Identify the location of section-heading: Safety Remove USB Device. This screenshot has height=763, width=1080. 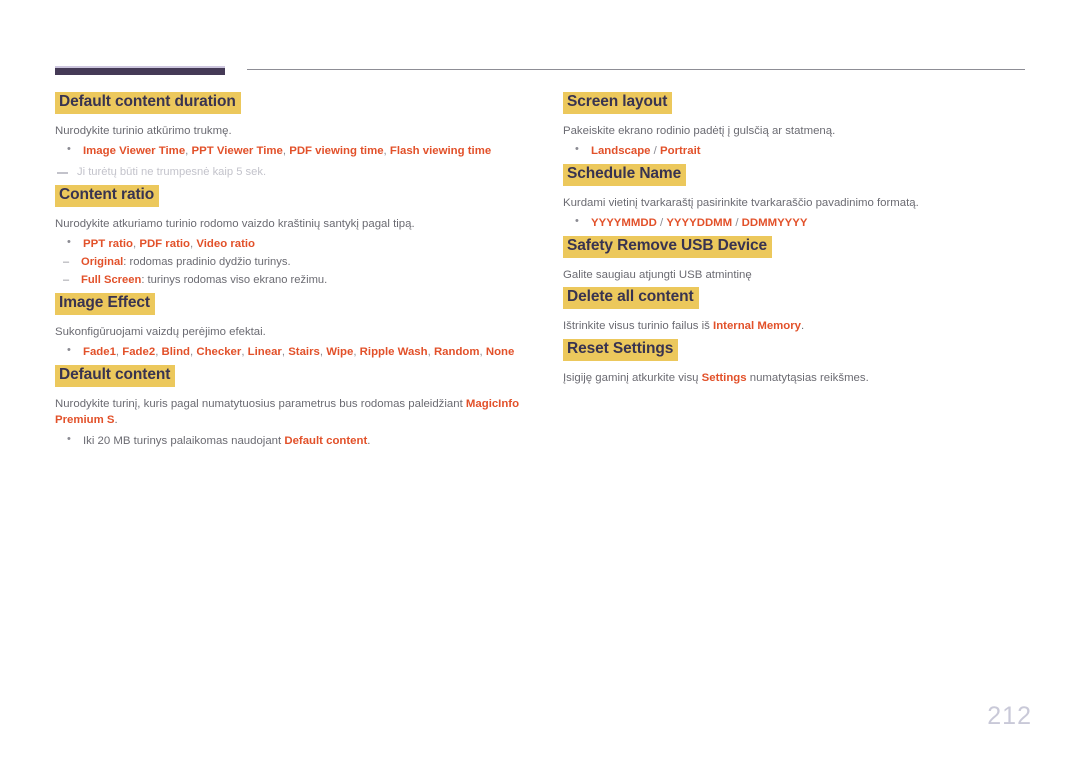
(668, 246).